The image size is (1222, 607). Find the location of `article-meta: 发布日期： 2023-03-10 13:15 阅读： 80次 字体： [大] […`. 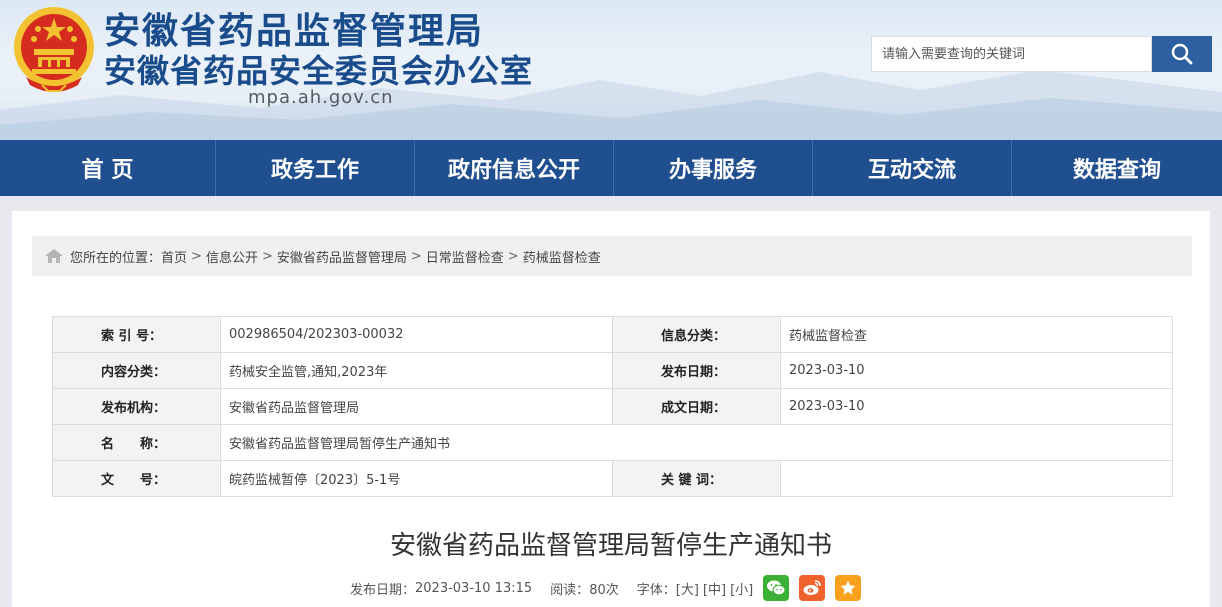

article-meta: 发布日期： 2023-03-10 13:15 阅读： 80次 字体： [大] [… is located at coordinates (606, 588).